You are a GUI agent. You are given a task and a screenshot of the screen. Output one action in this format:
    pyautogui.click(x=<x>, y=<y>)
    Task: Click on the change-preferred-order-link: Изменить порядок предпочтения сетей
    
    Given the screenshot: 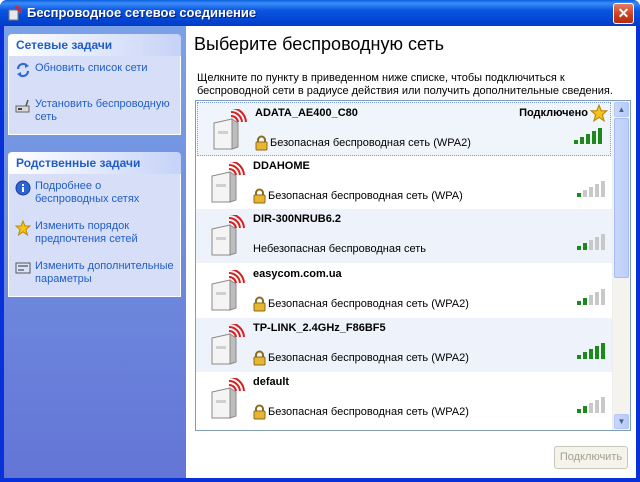 What is the action you would take?
    pyautogui.click(x=94, y=234)
    